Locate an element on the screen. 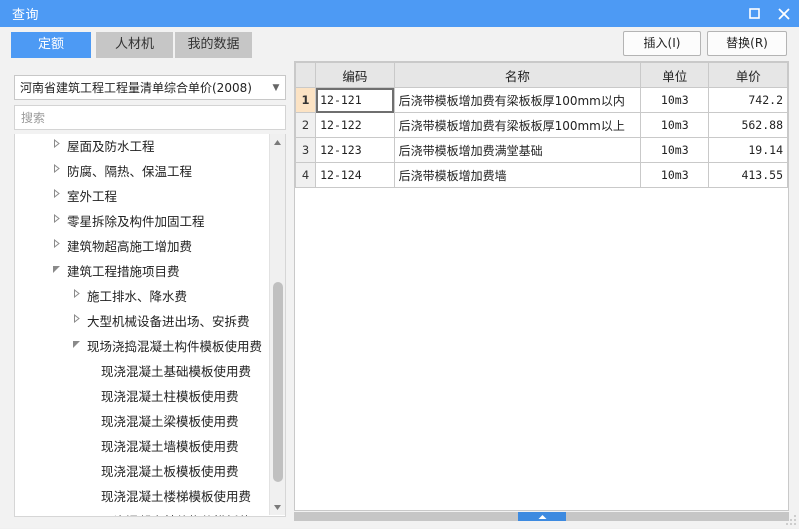 The width and height of the screenshot is (799, 529). chevron-down-icon: ▼ is located at coordinates (276, 87).